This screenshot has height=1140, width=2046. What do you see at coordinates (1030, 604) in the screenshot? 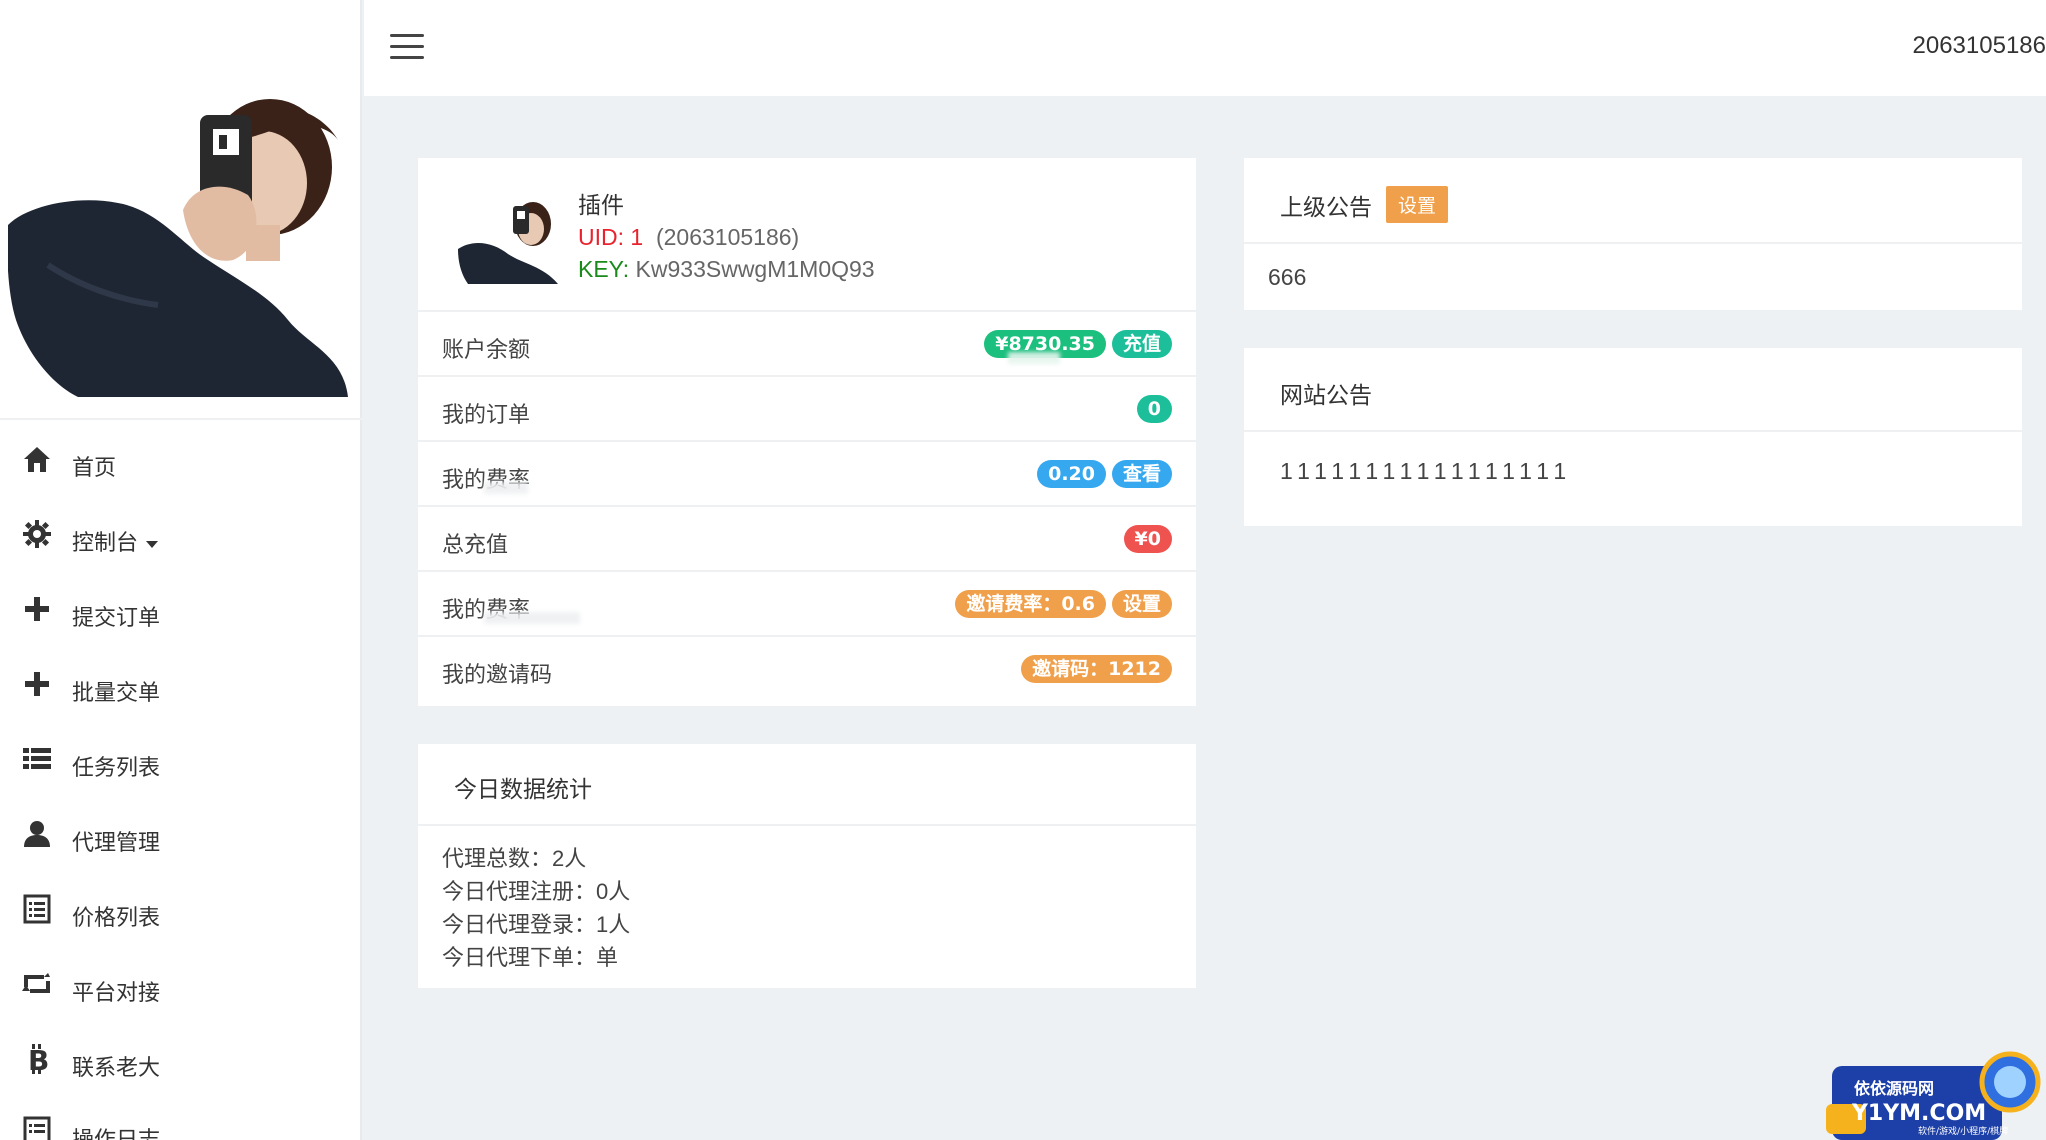
I see `invite-rate-badge: 邀请费率：0.6` at bounding box center [1030, 604].